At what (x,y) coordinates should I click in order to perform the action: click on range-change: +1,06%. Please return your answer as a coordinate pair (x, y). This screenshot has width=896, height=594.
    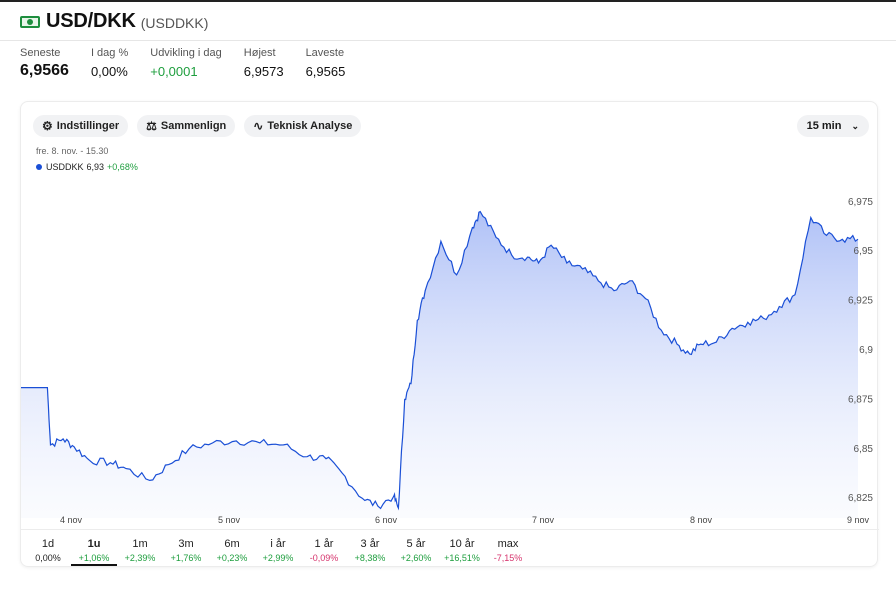
    Looking at the image, I should click on (94, 558).